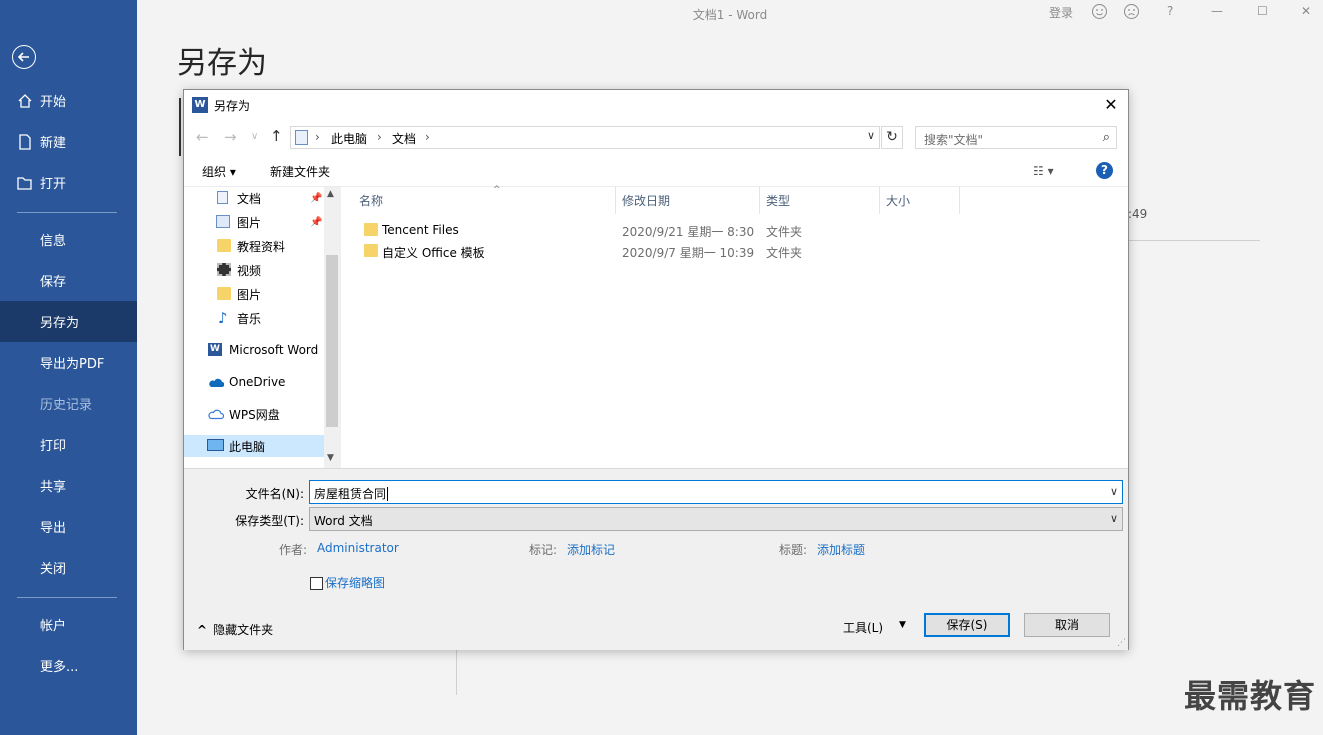 The width and height of the screenshot is (1323, 735). Describe the element at coordinates (1121, 643) in the screenshot. I see `resize-grip-icon: ⋰` at that location.